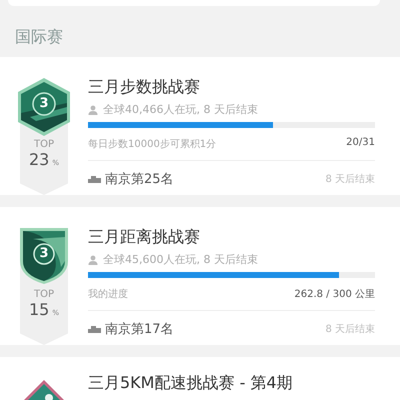  I want to click on progress-label: 我的进度, so click(108, 294).